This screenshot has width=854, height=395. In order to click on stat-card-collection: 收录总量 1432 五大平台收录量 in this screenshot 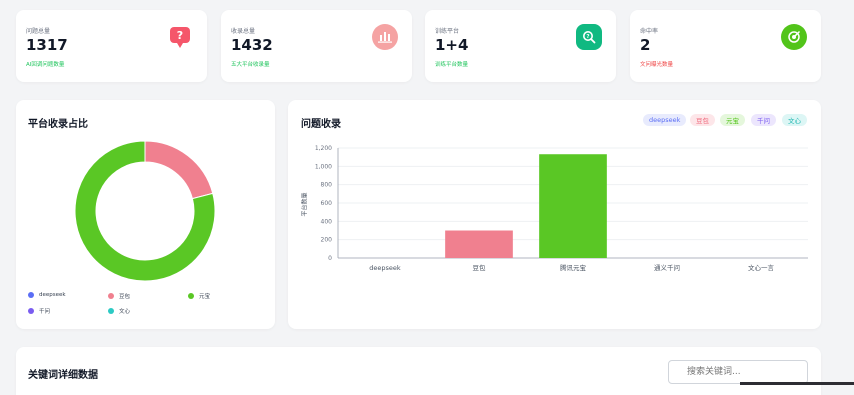, I will do `click(316, 46)`.